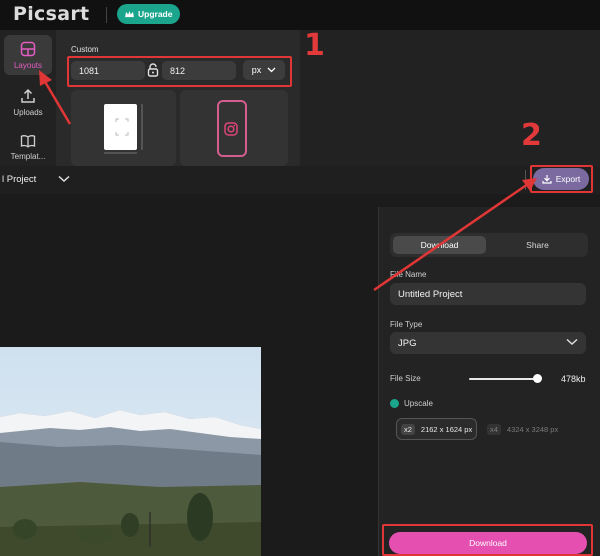 This screenshot has width=600, height=556. What do you see at coordinates (446, 429) in the screenshot?
I see `upscale-size: 2162 x 1624 px` at bounding box center [446, 429].